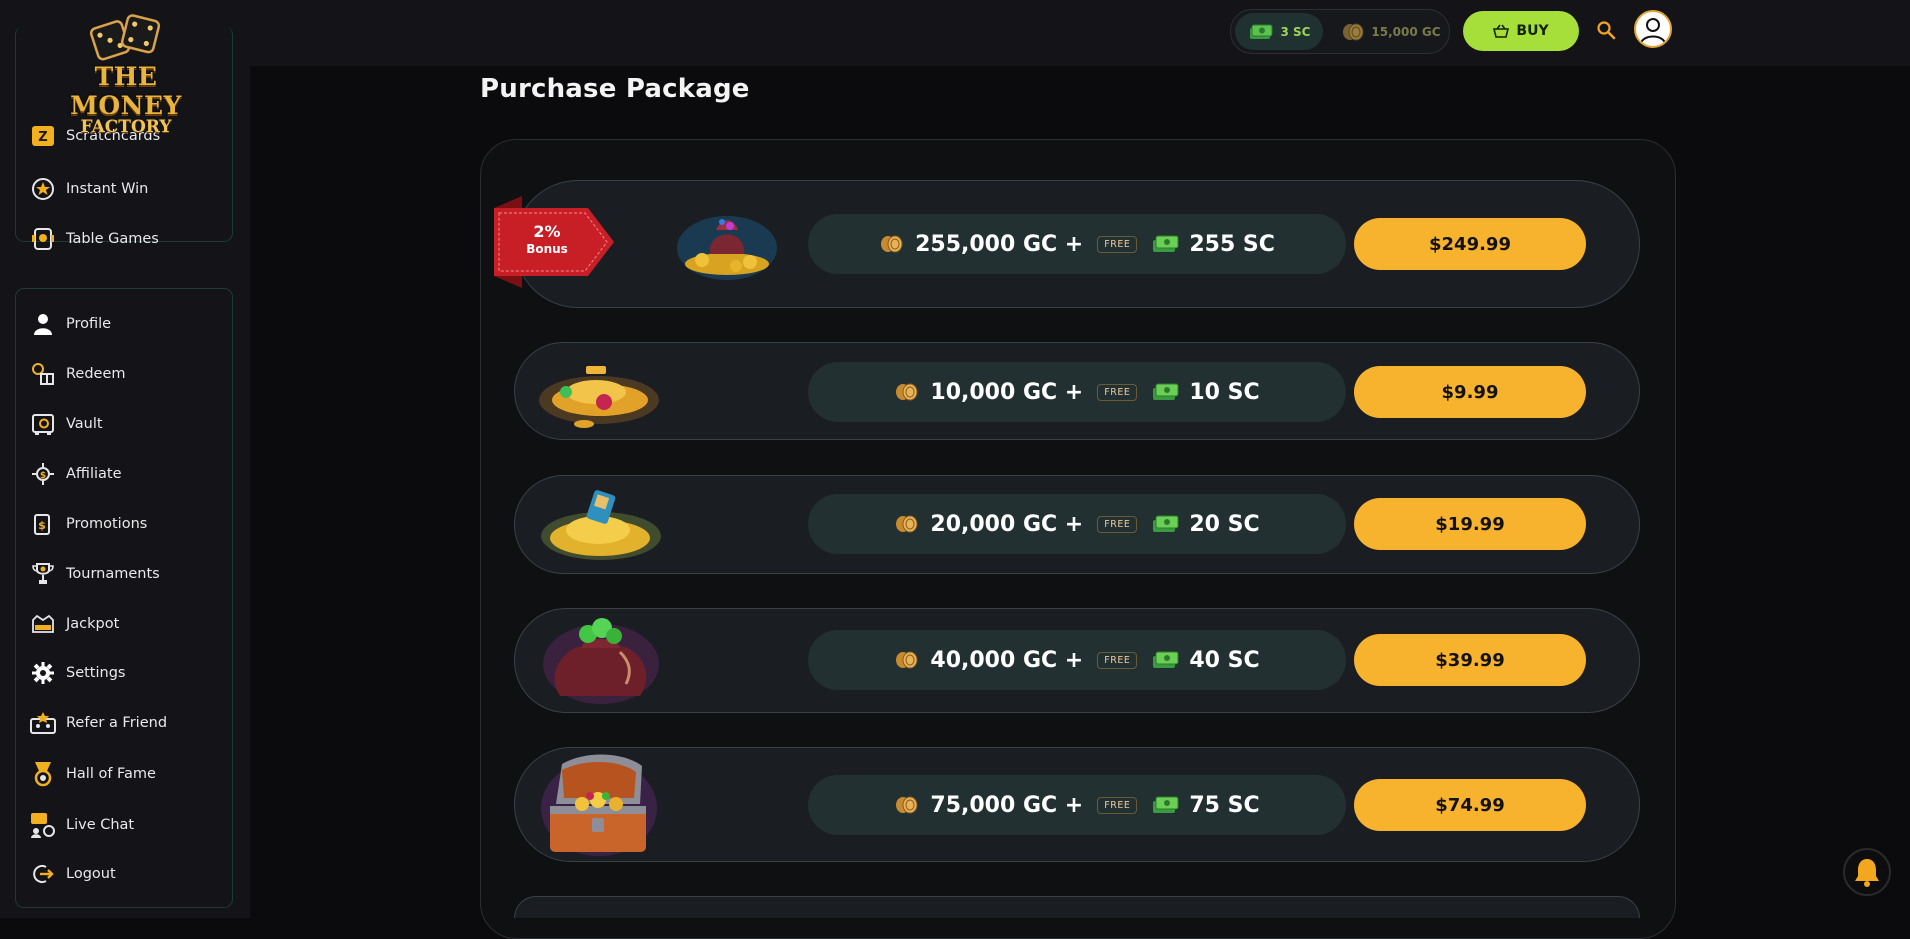  What do you see at coordinates (94, 474) in the screenshot?
I see `sidebar-item-label: Affiliate` at bounding box center [94, 474].